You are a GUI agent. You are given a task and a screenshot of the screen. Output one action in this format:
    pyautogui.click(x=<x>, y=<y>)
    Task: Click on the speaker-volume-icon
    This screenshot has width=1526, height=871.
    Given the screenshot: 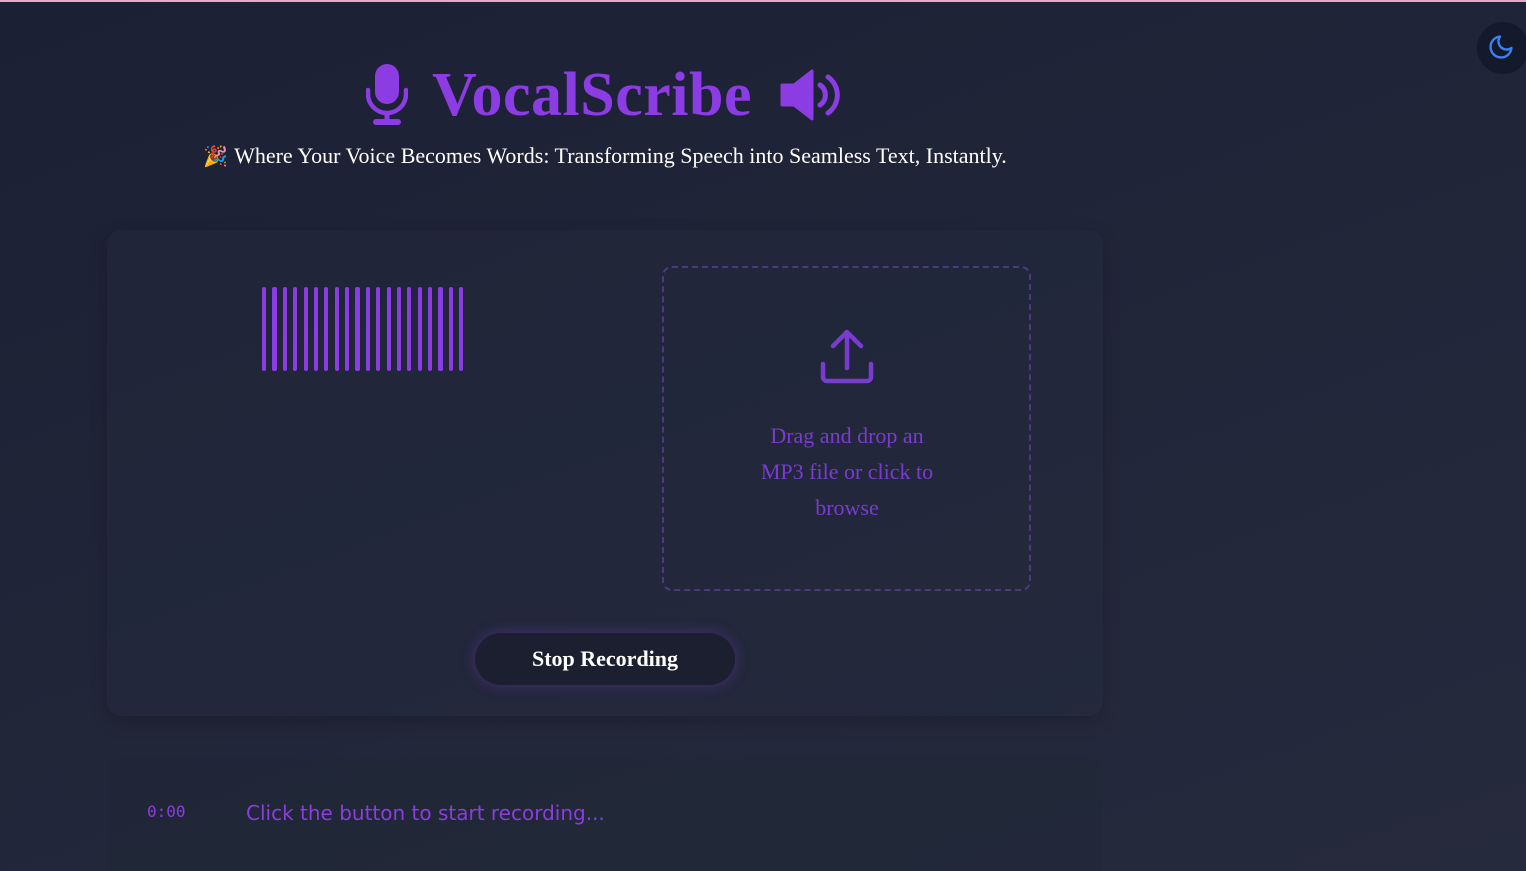 What is the action you would take?
    pyautogui.click(x=812, y=95)
    